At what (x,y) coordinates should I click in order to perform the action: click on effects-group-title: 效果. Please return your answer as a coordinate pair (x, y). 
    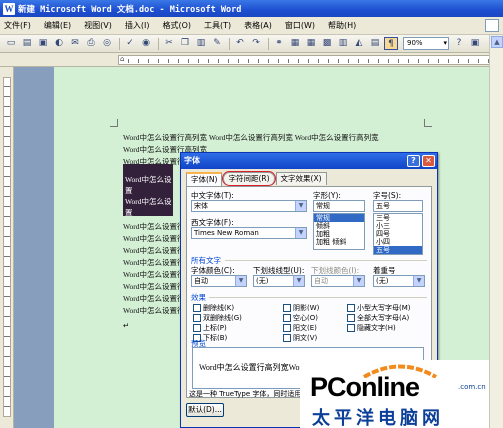
    Looking at the image, I should click on (198, 297).